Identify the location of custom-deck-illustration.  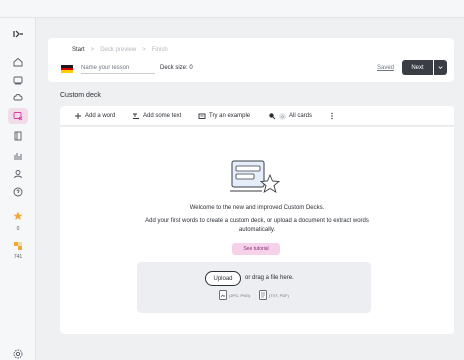
(255, 176).